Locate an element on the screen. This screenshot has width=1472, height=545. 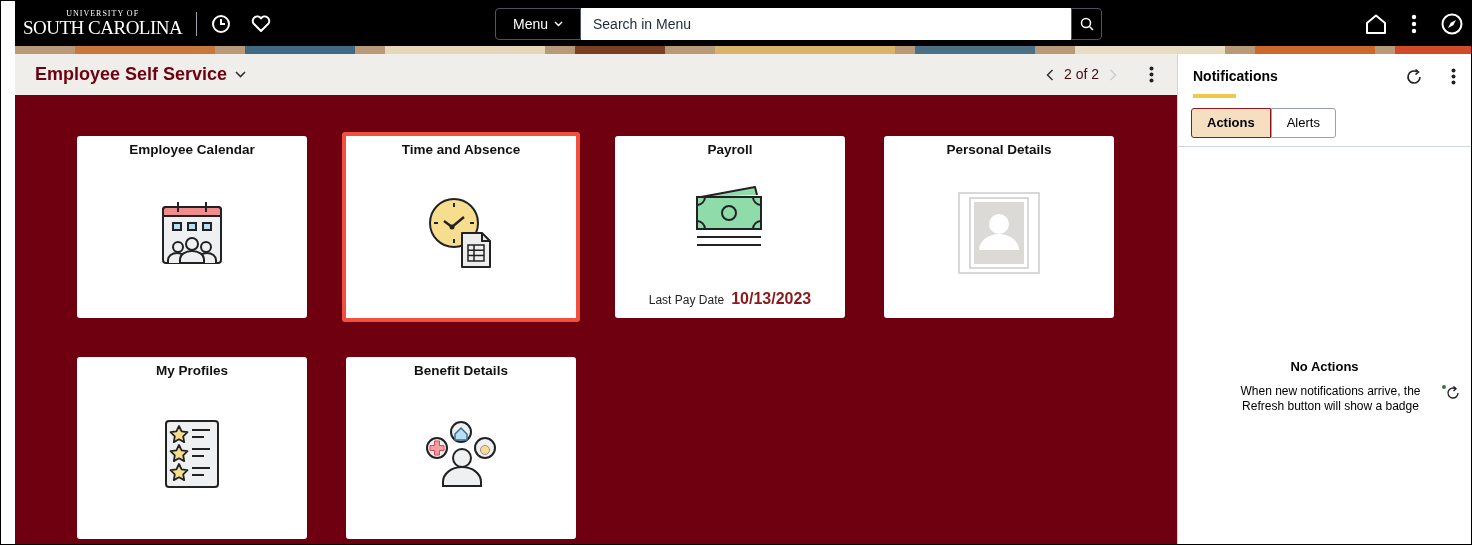
search-icon is located at coordinates (1086, 24).